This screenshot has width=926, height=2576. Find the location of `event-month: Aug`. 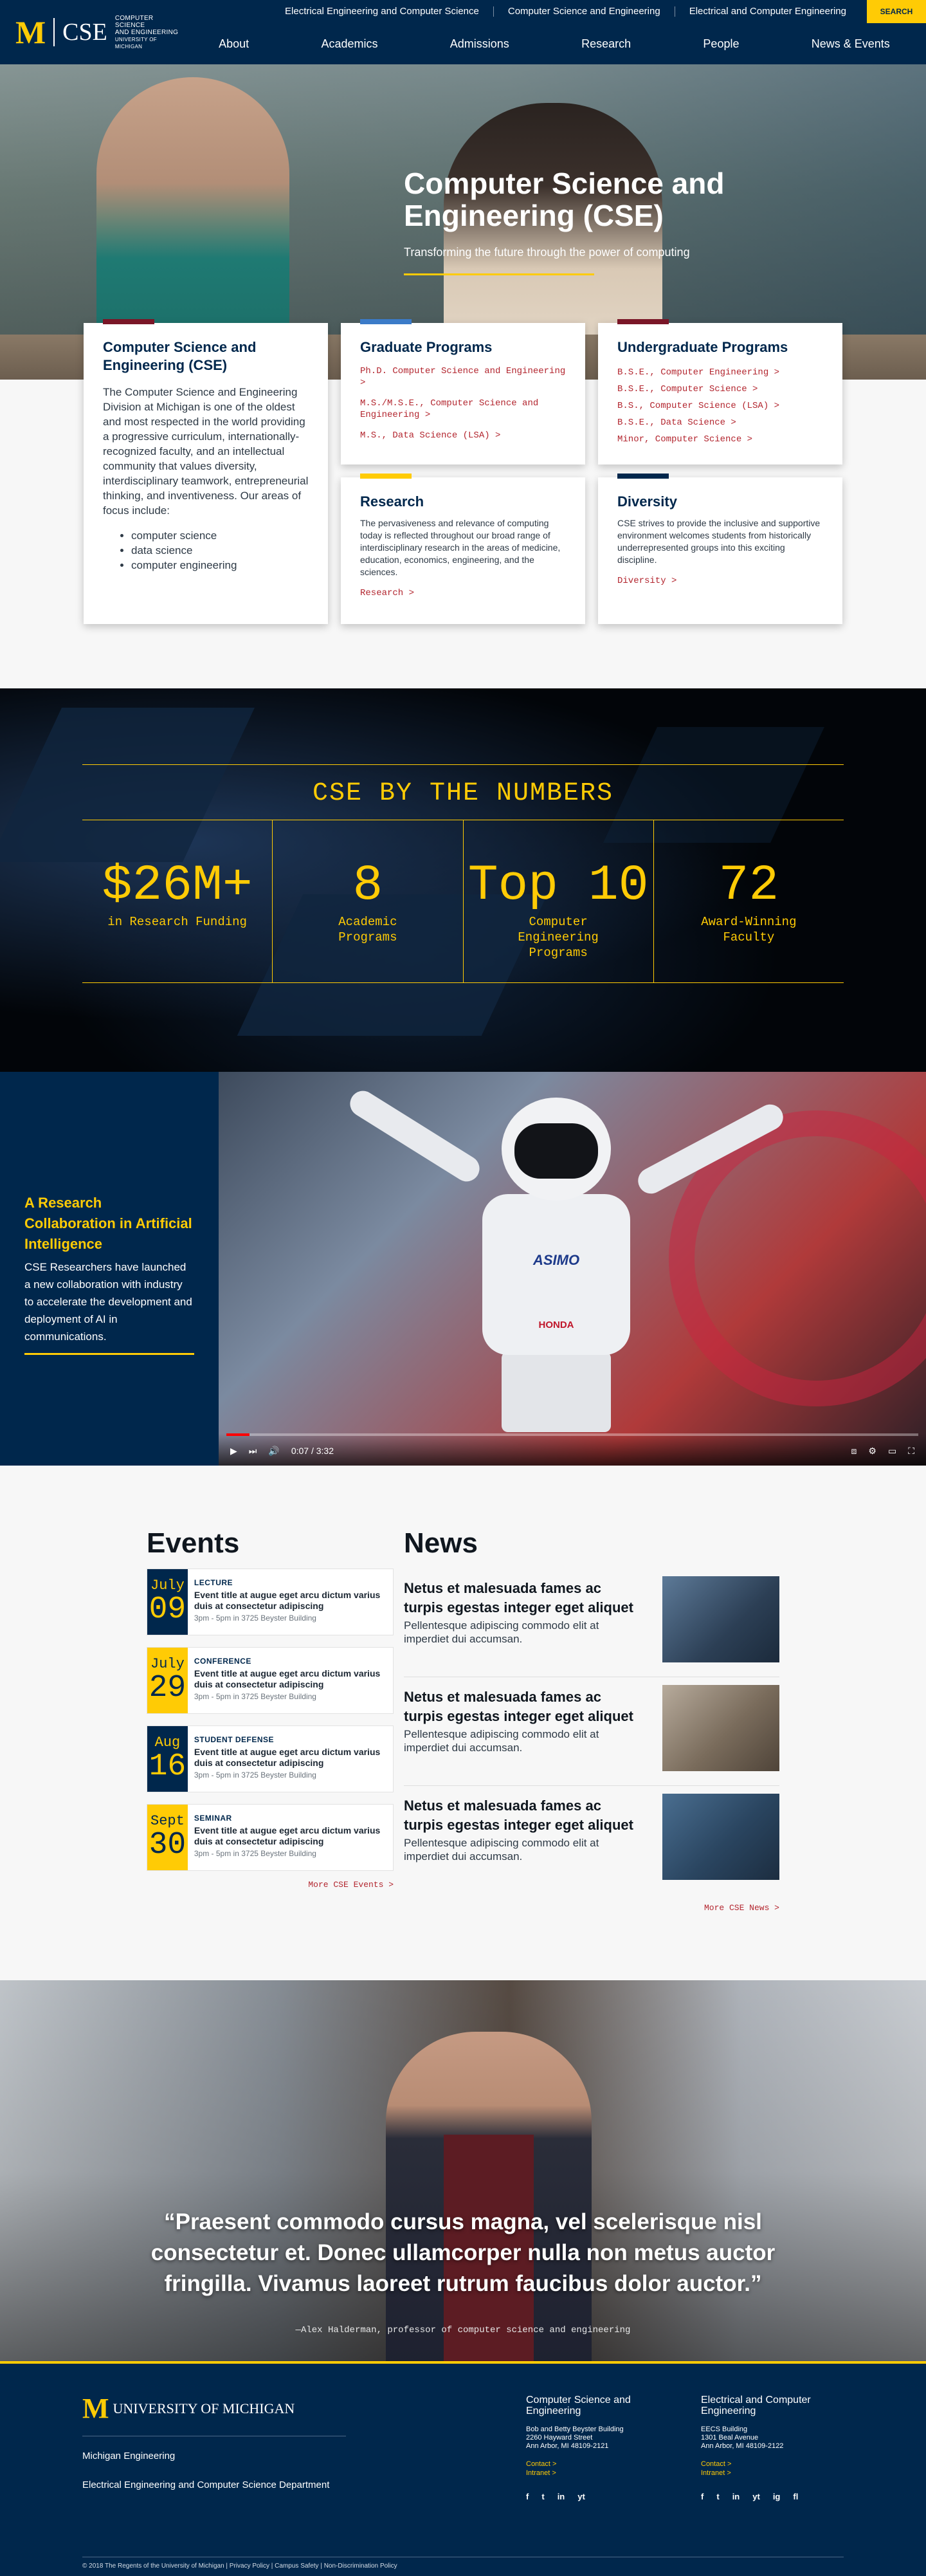

event-month: Aug is located at coordinates (167, 1742).